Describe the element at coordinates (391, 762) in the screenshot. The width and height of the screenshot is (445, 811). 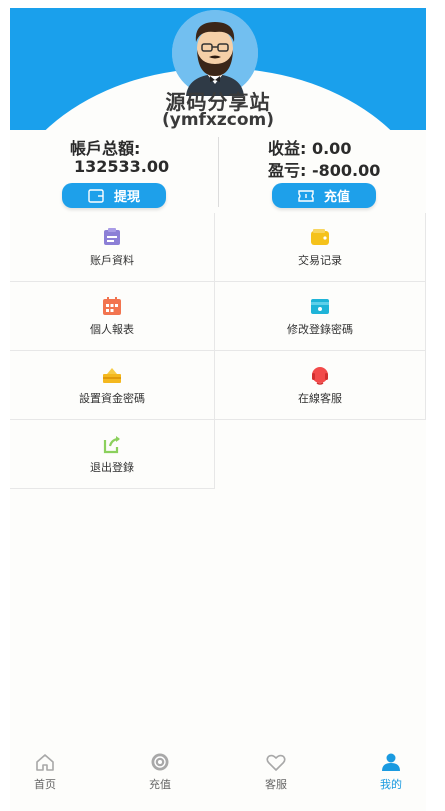
I see `user-icon` at that location.